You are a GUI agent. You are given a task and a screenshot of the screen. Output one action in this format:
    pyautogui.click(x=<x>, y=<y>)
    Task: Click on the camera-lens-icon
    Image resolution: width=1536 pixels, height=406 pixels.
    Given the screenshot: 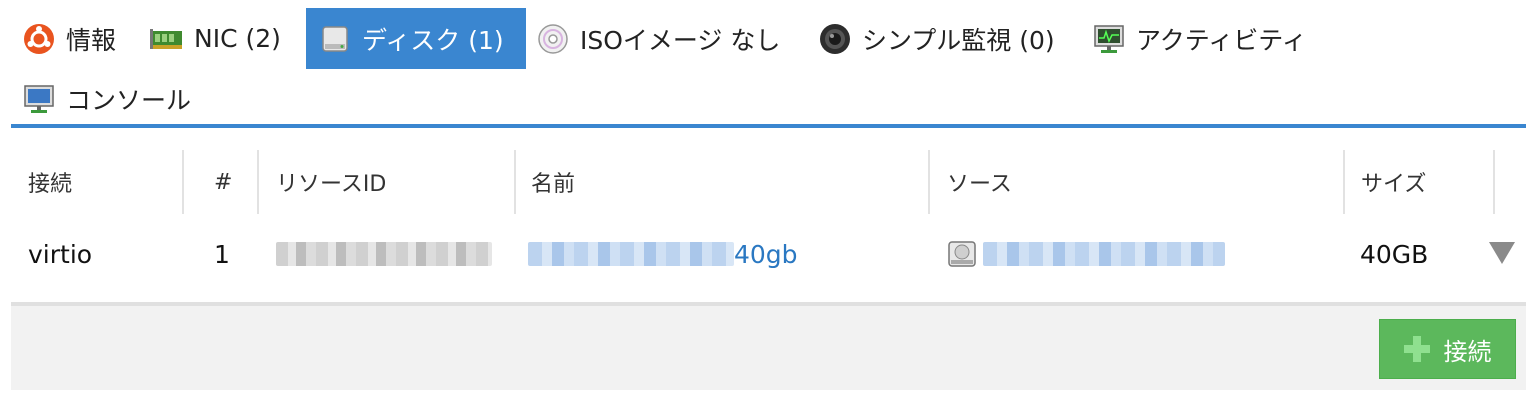 What is the action you would take?
    pyautogui.click(x=835, y=39)
    